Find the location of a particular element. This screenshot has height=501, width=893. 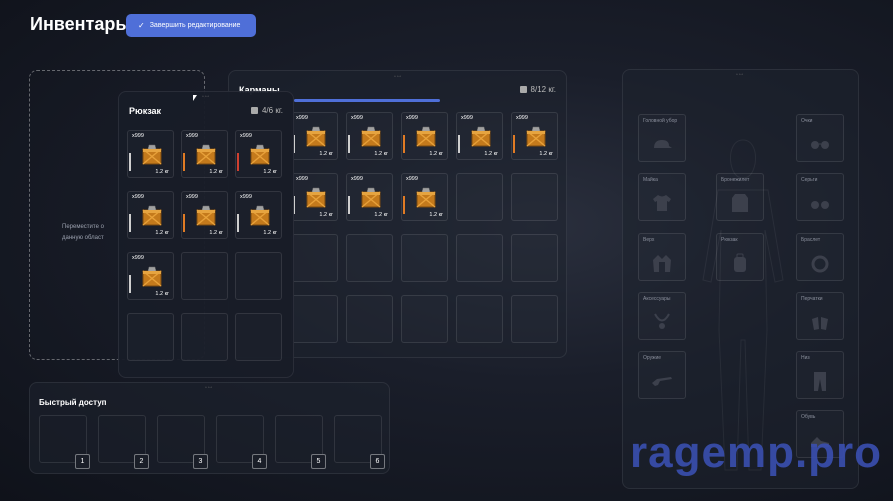

quick-slot: 5 is located at coordinates (300, 442).